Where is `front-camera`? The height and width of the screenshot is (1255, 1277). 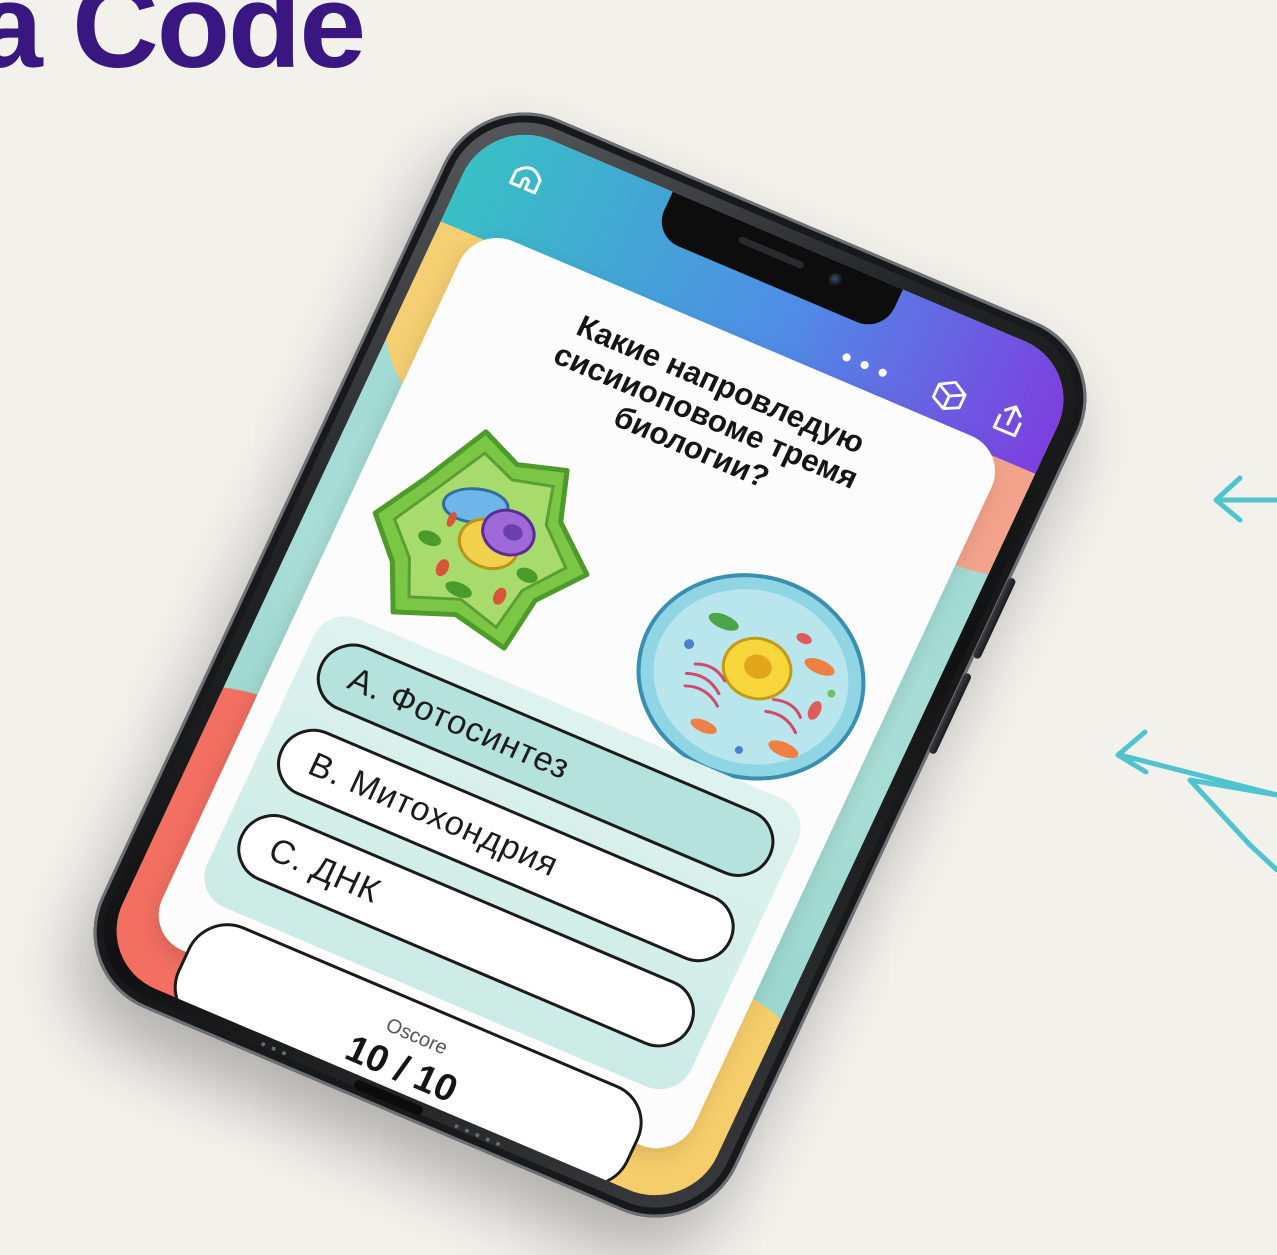
front-camera is located at coordinates (835, 280).